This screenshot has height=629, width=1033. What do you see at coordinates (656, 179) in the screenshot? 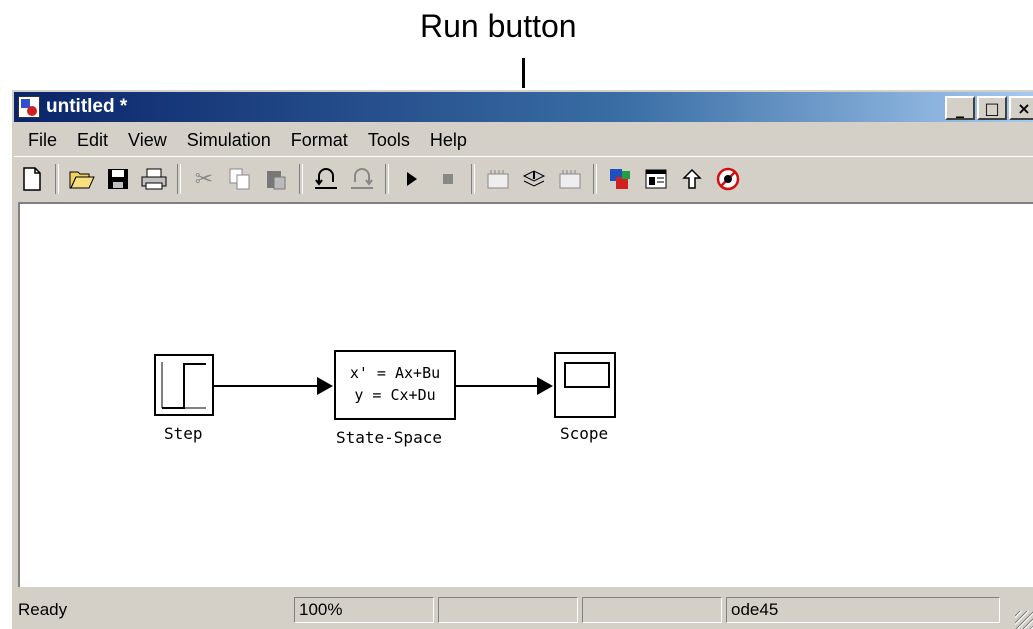
I see `model-explorer-icon` at bounding box center [656, 179].